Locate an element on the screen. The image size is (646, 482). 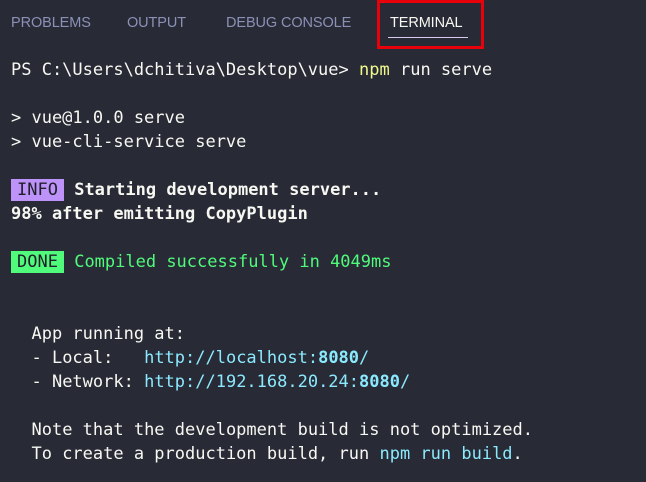
app-running-text: App running at: is located at coordinates (108, 334).